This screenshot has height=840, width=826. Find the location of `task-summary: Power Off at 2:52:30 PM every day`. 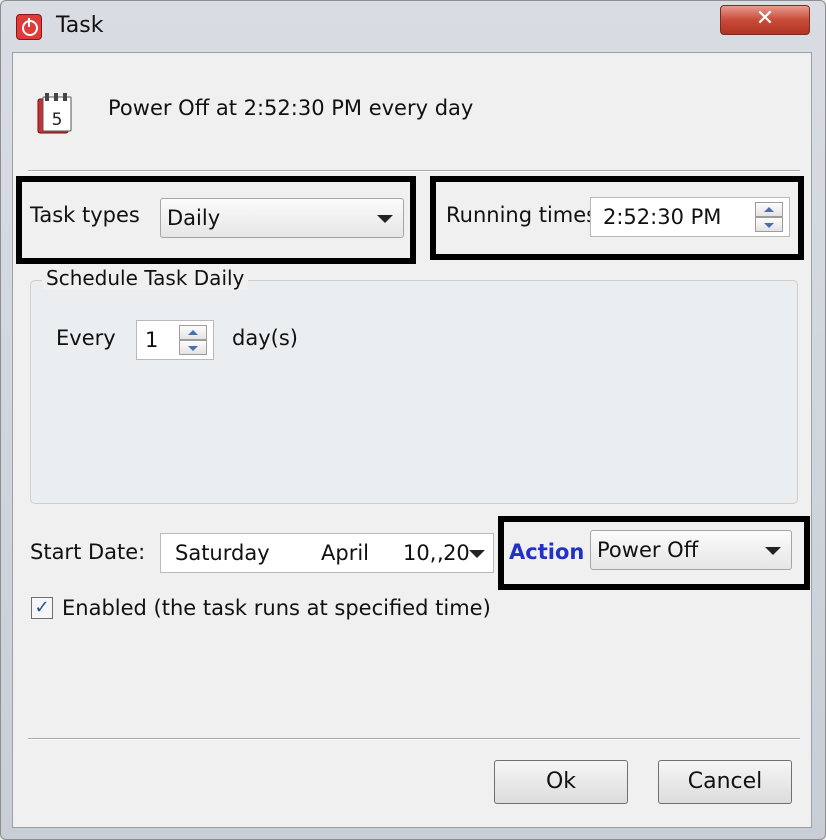

task-summary: Power Off at 2:52:30 PM every day is located at coordinates (291, 108).